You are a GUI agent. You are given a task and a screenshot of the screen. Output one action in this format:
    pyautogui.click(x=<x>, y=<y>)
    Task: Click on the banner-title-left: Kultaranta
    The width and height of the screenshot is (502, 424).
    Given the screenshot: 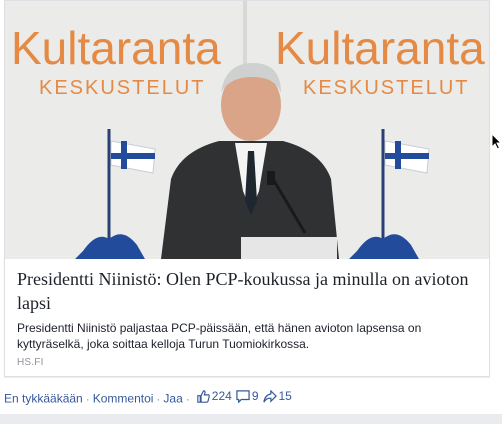 What is the action you would take?
    pyautogui.click(x=116, y=48)
    